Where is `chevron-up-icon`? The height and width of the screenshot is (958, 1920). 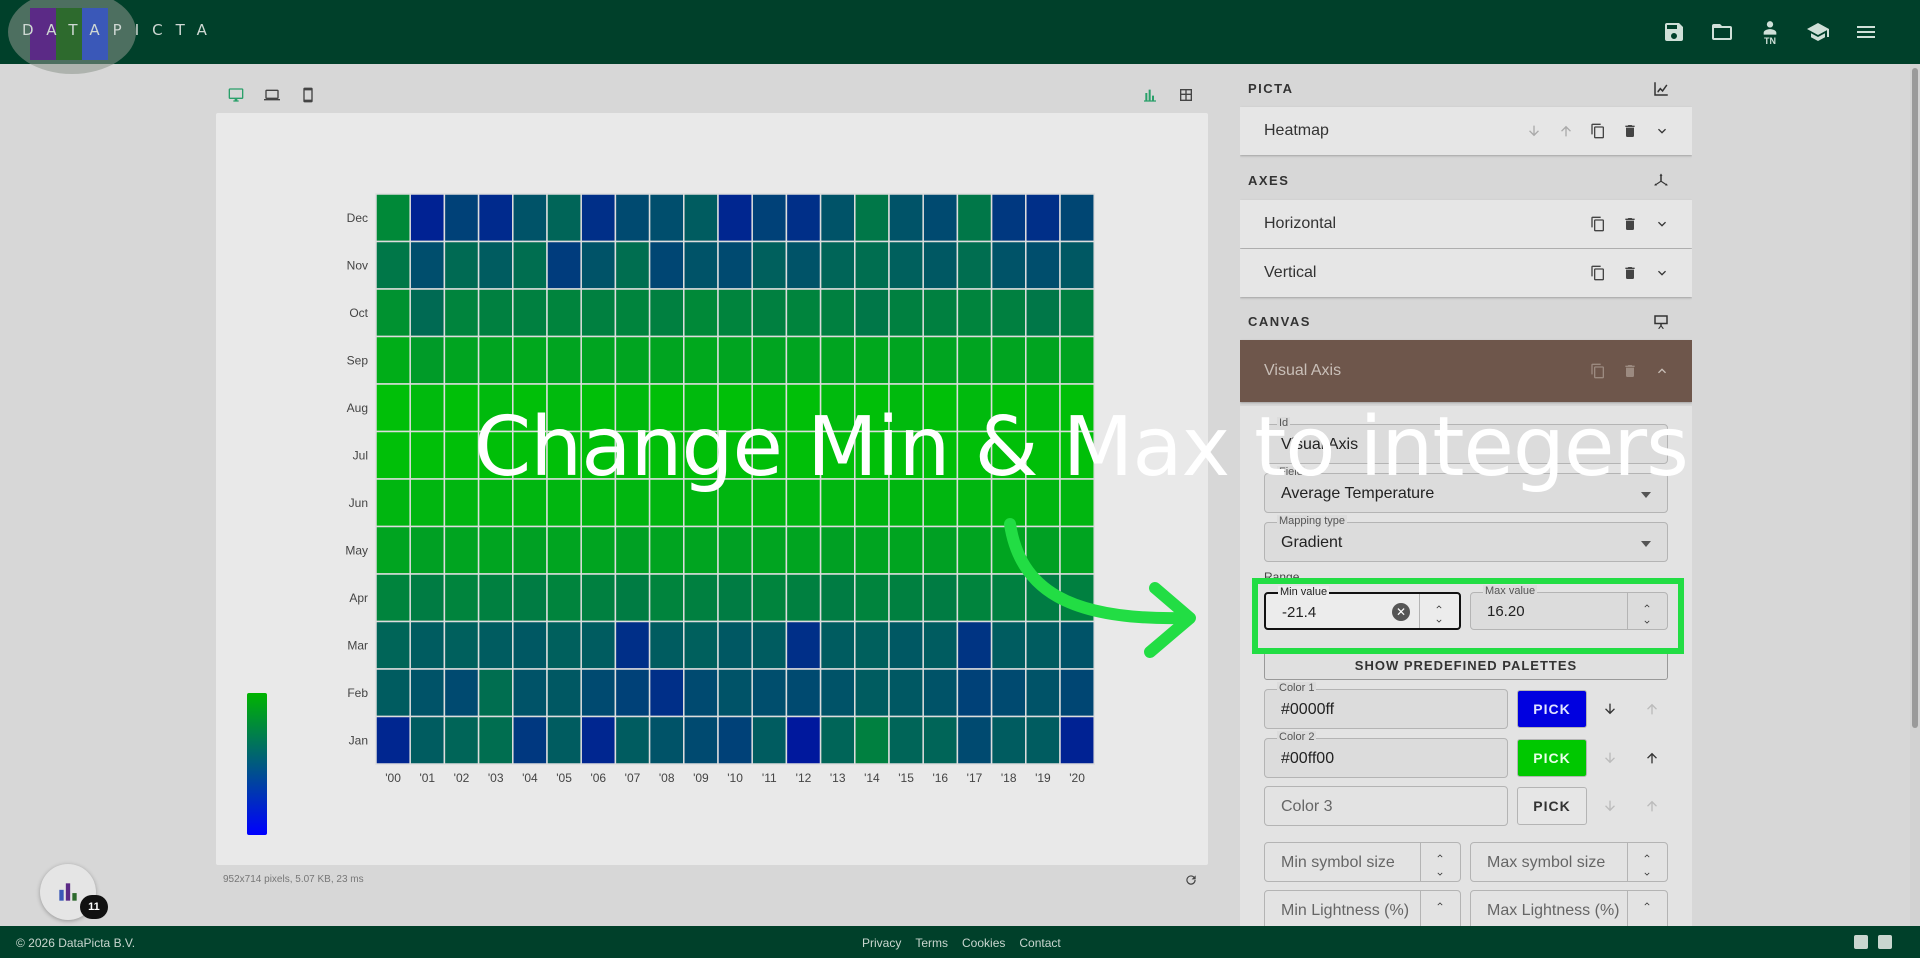 chevron-up-icon is located at coordinates (1662, 371).